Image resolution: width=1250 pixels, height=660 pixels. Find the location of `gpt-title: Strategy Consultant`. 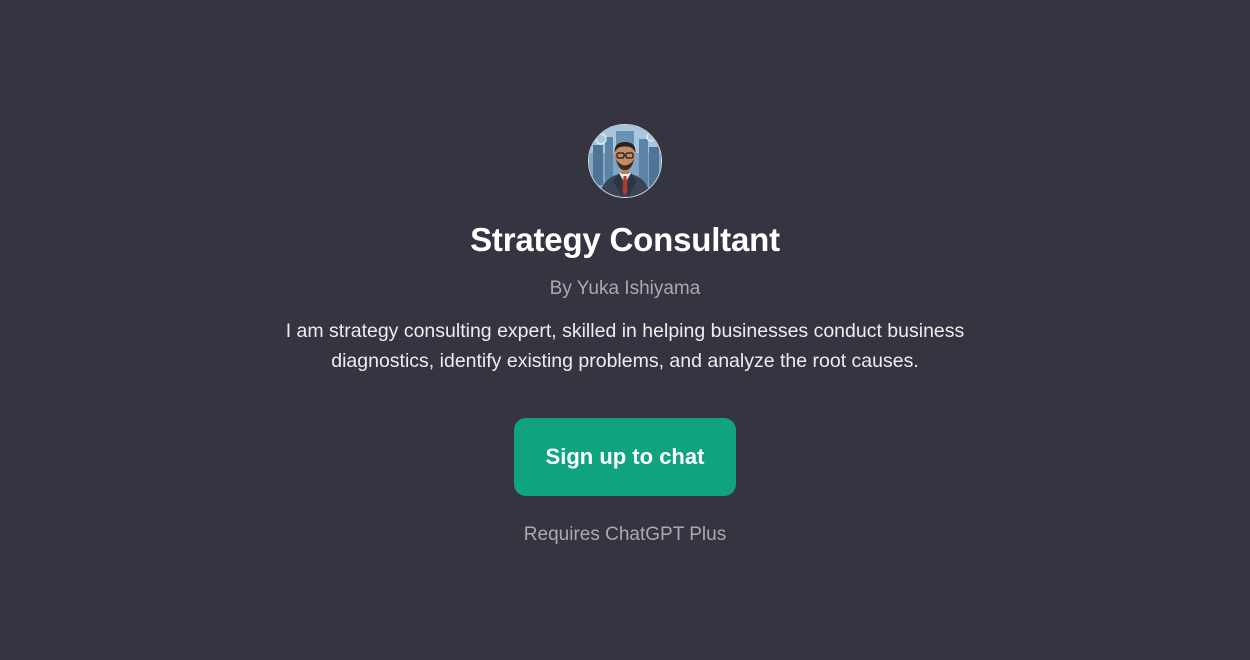

gpt-title: Strategy Consultant is located at coordinates (625, 239).